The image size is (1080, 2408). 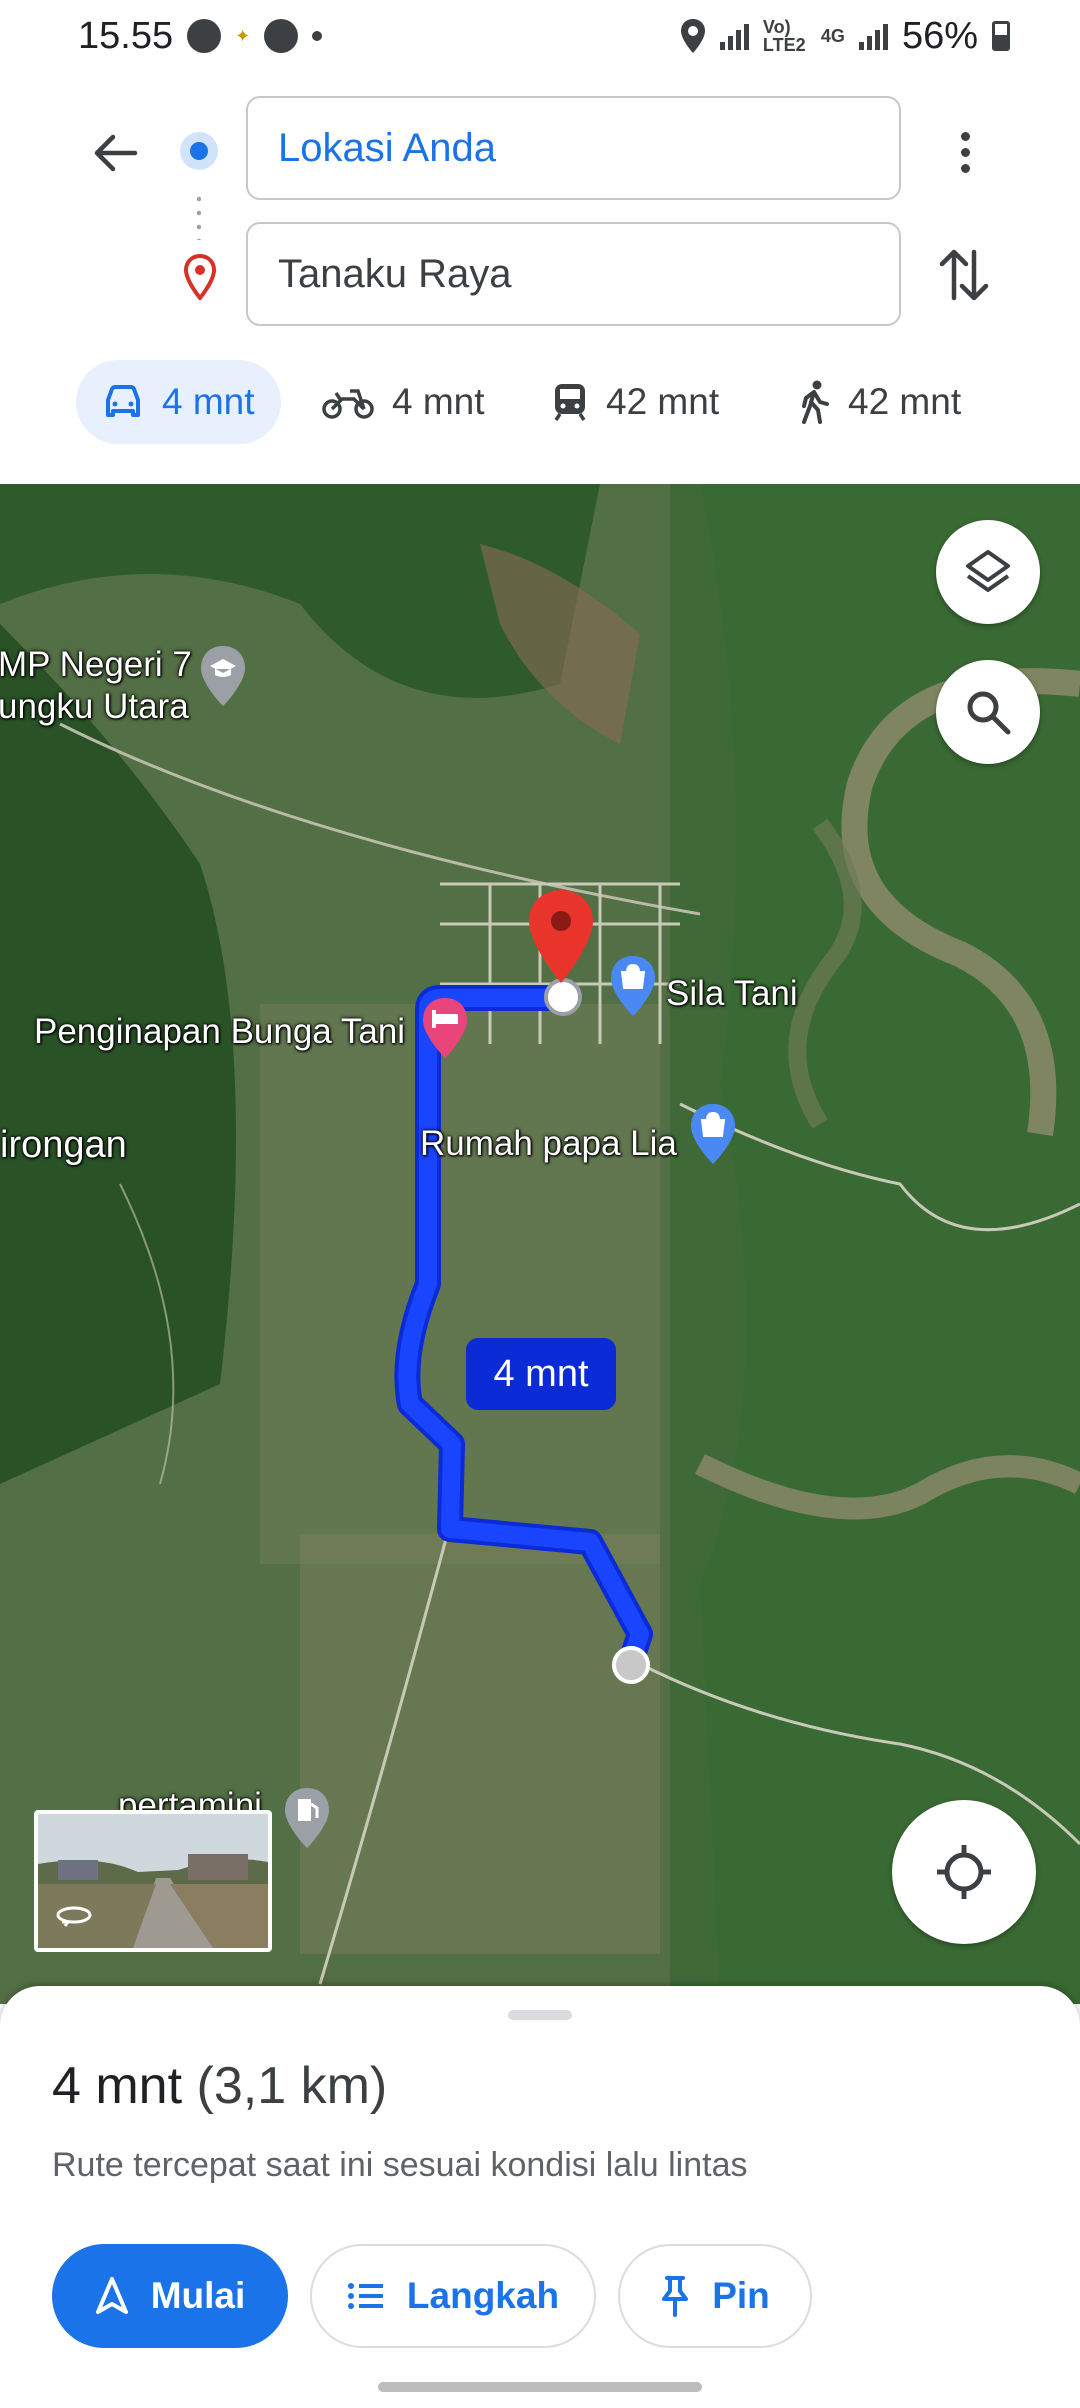 What do you see at coordinates (675, 2296) in the screenshot?
I see `pushpin-icon` at bounding box center [675, 2296].